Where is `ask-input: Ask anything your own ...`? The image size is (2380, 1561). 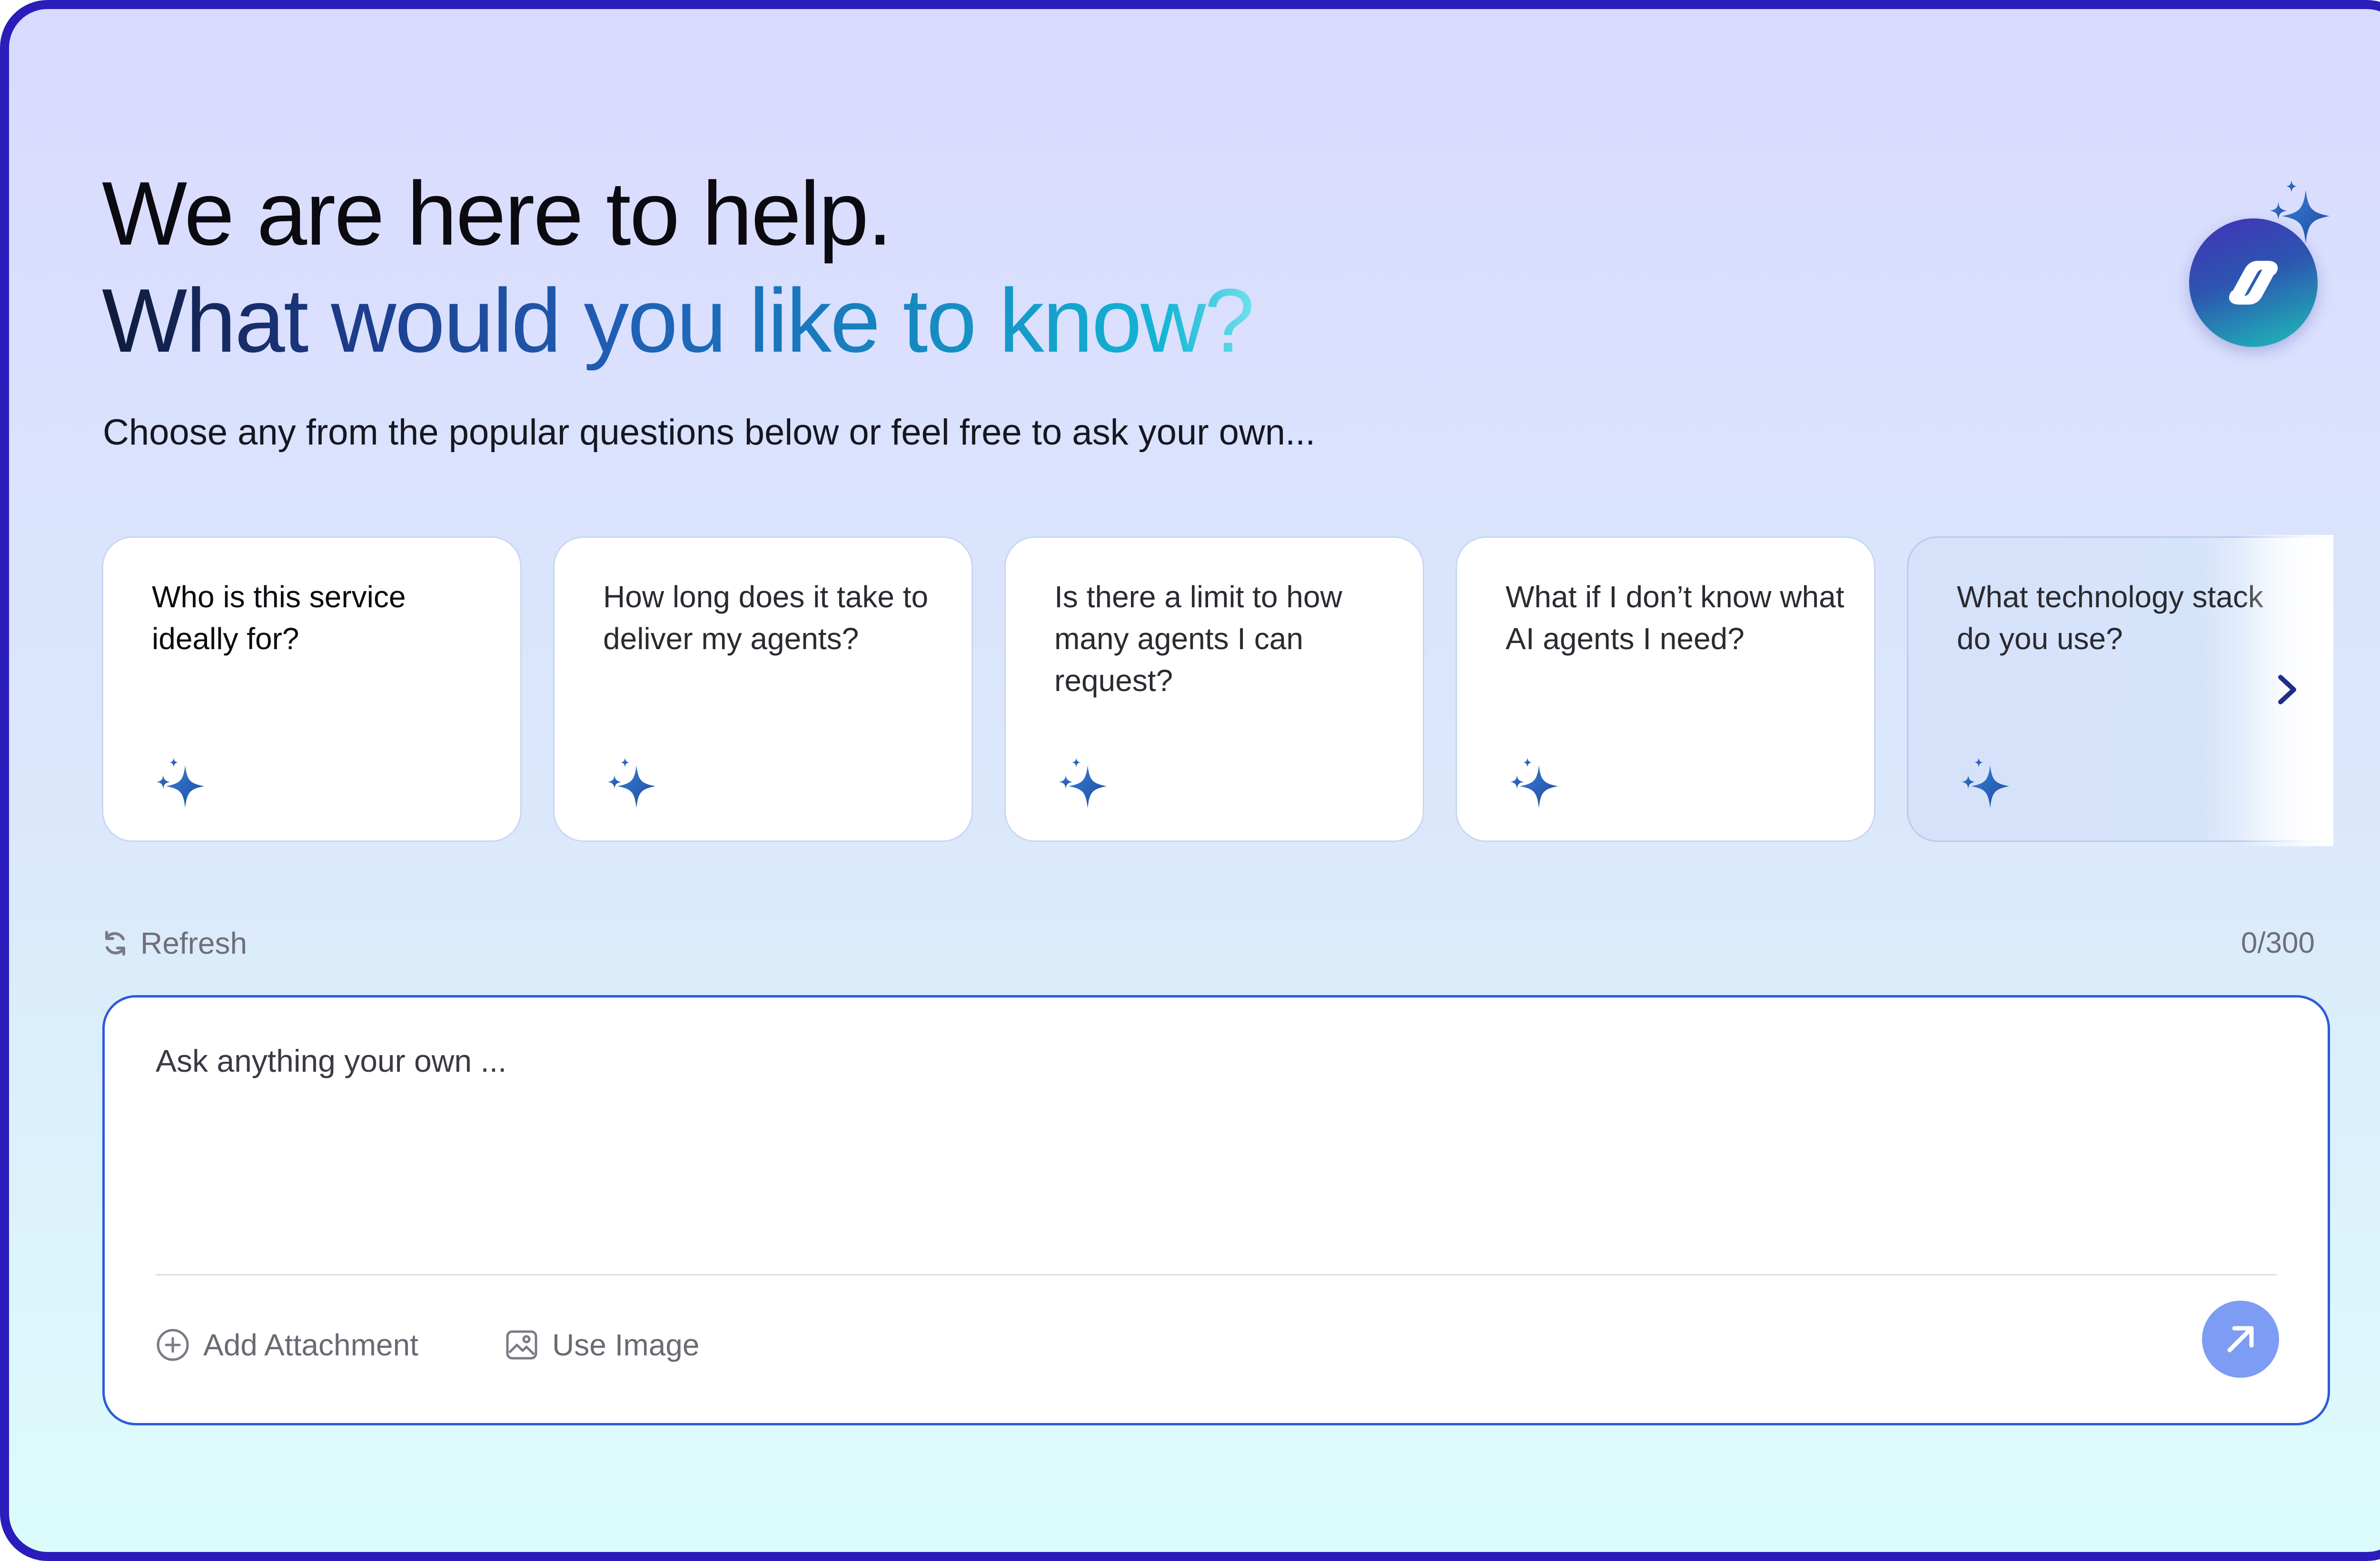 ask-input: Ask anything your own ... is located at coordinates (331, 1060).